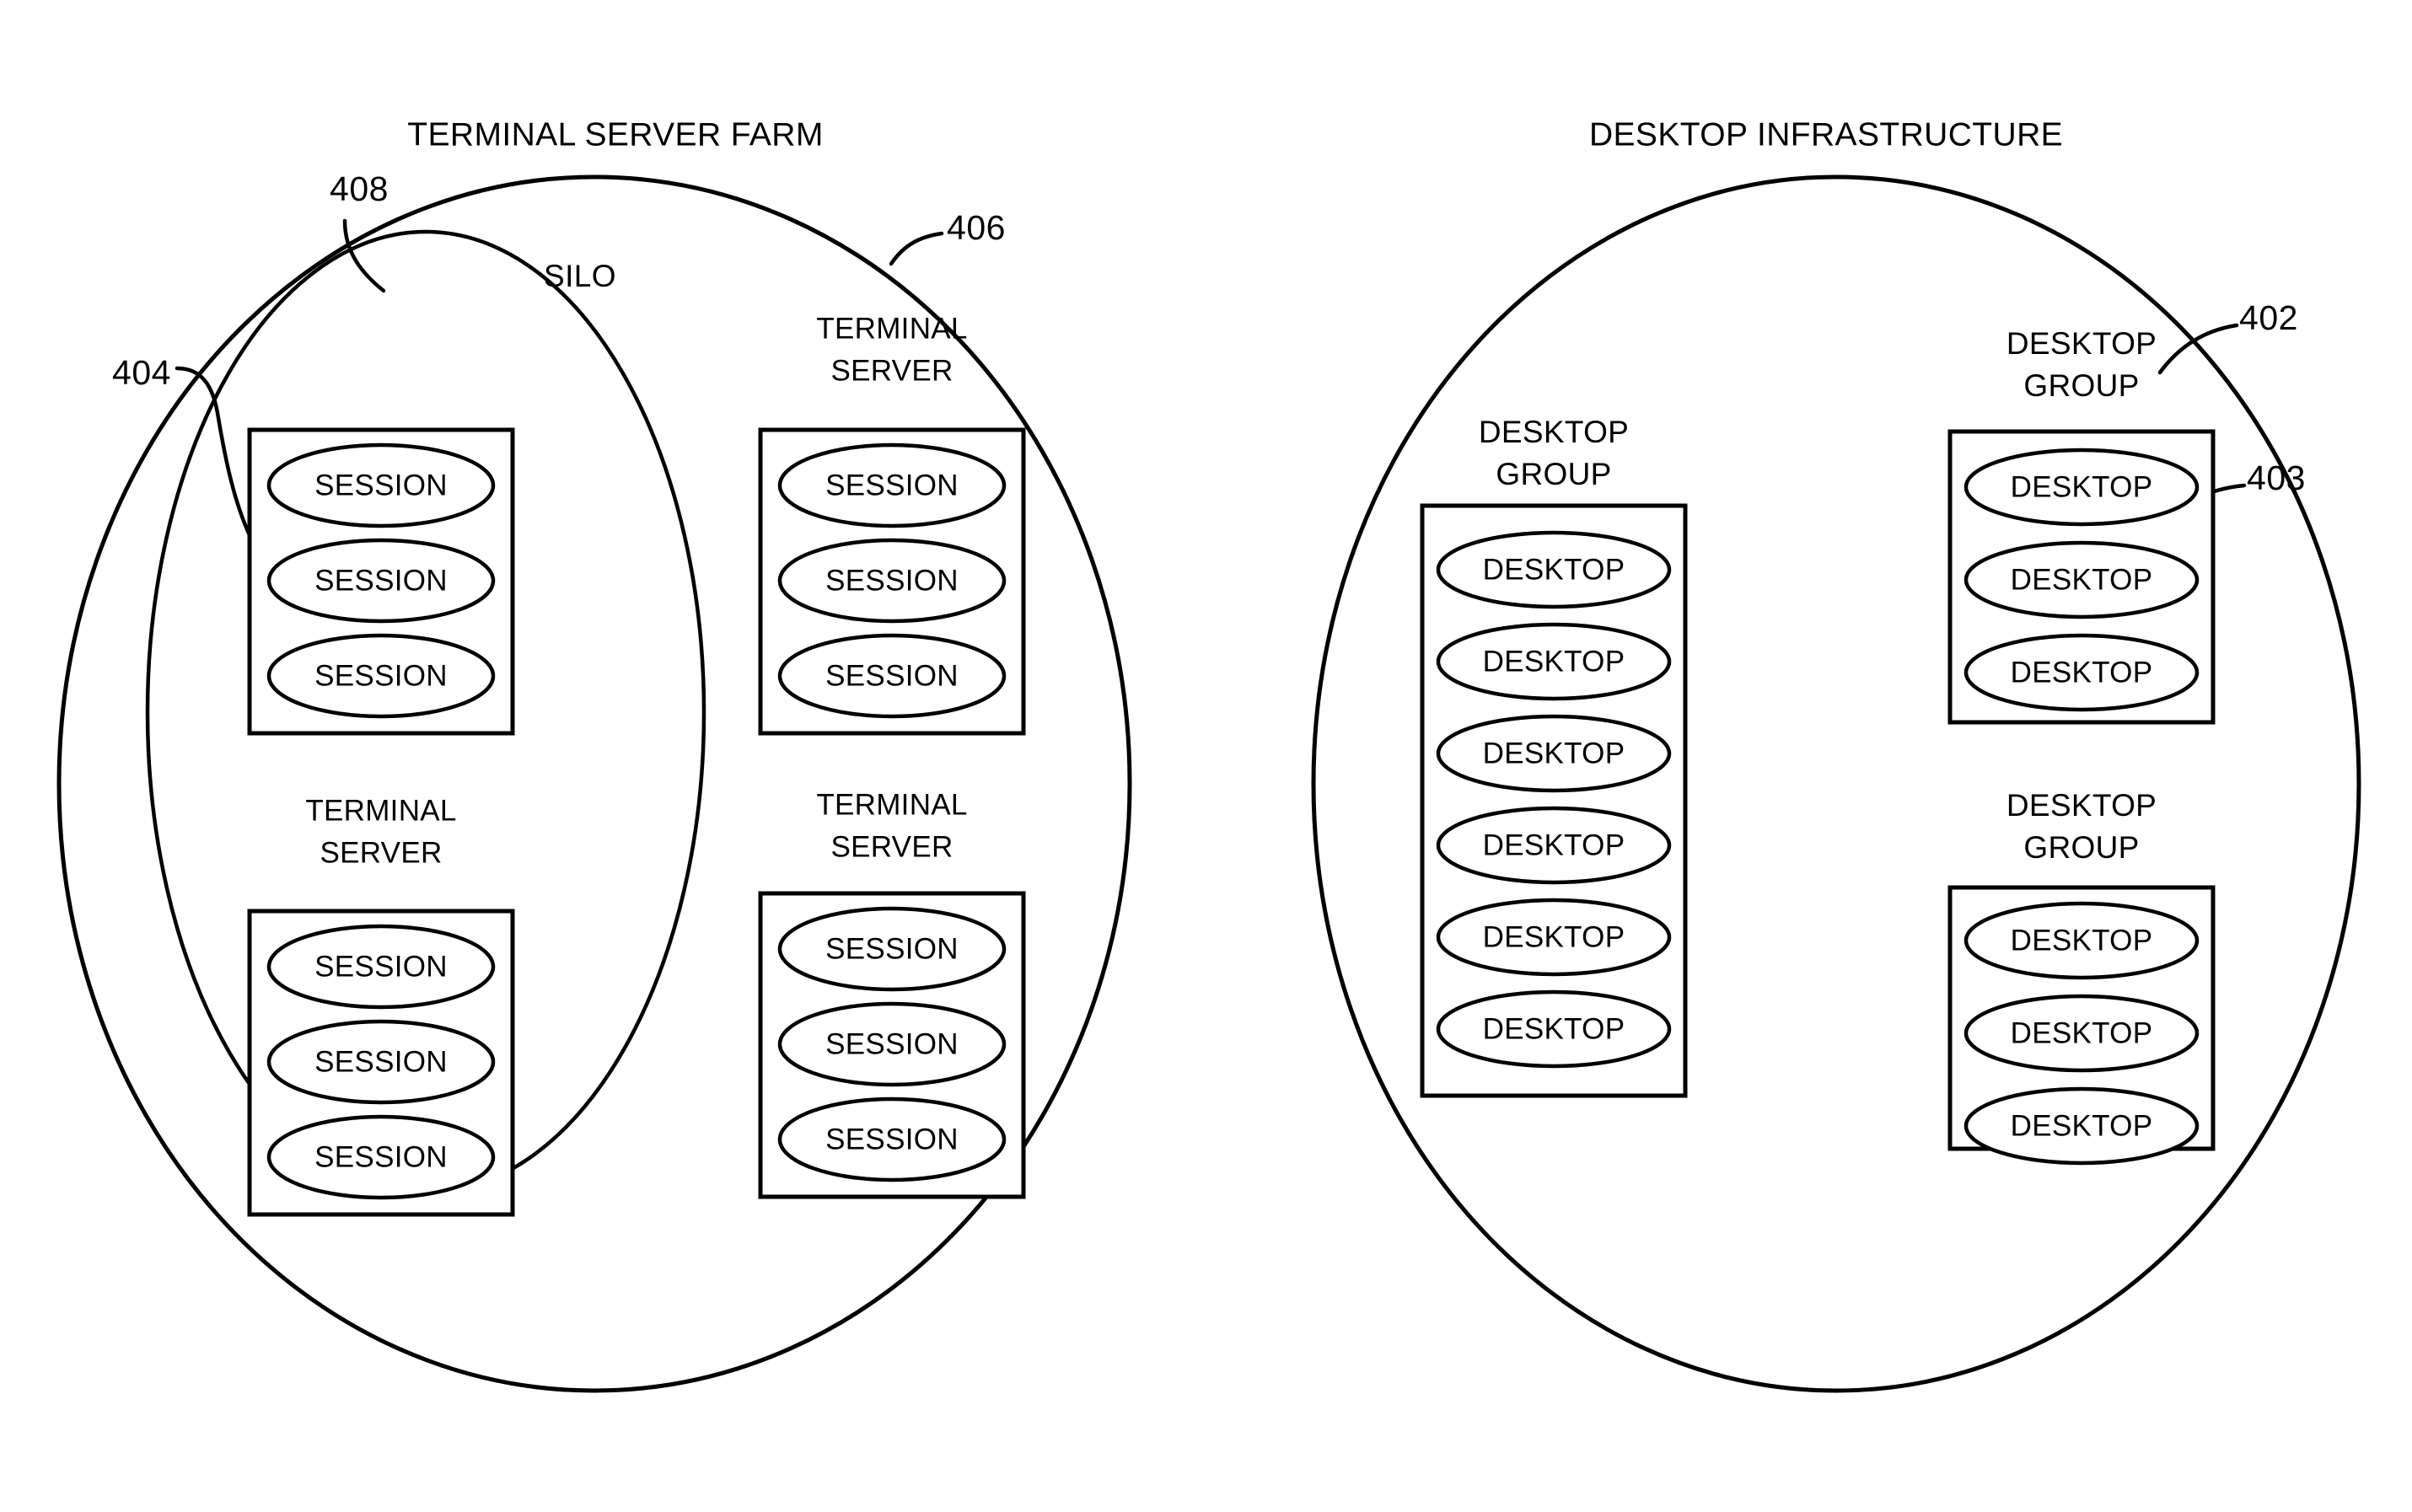 The image size is (2412, 1512). I want to click on reference-numeral-406: 406, so click(976, 227).